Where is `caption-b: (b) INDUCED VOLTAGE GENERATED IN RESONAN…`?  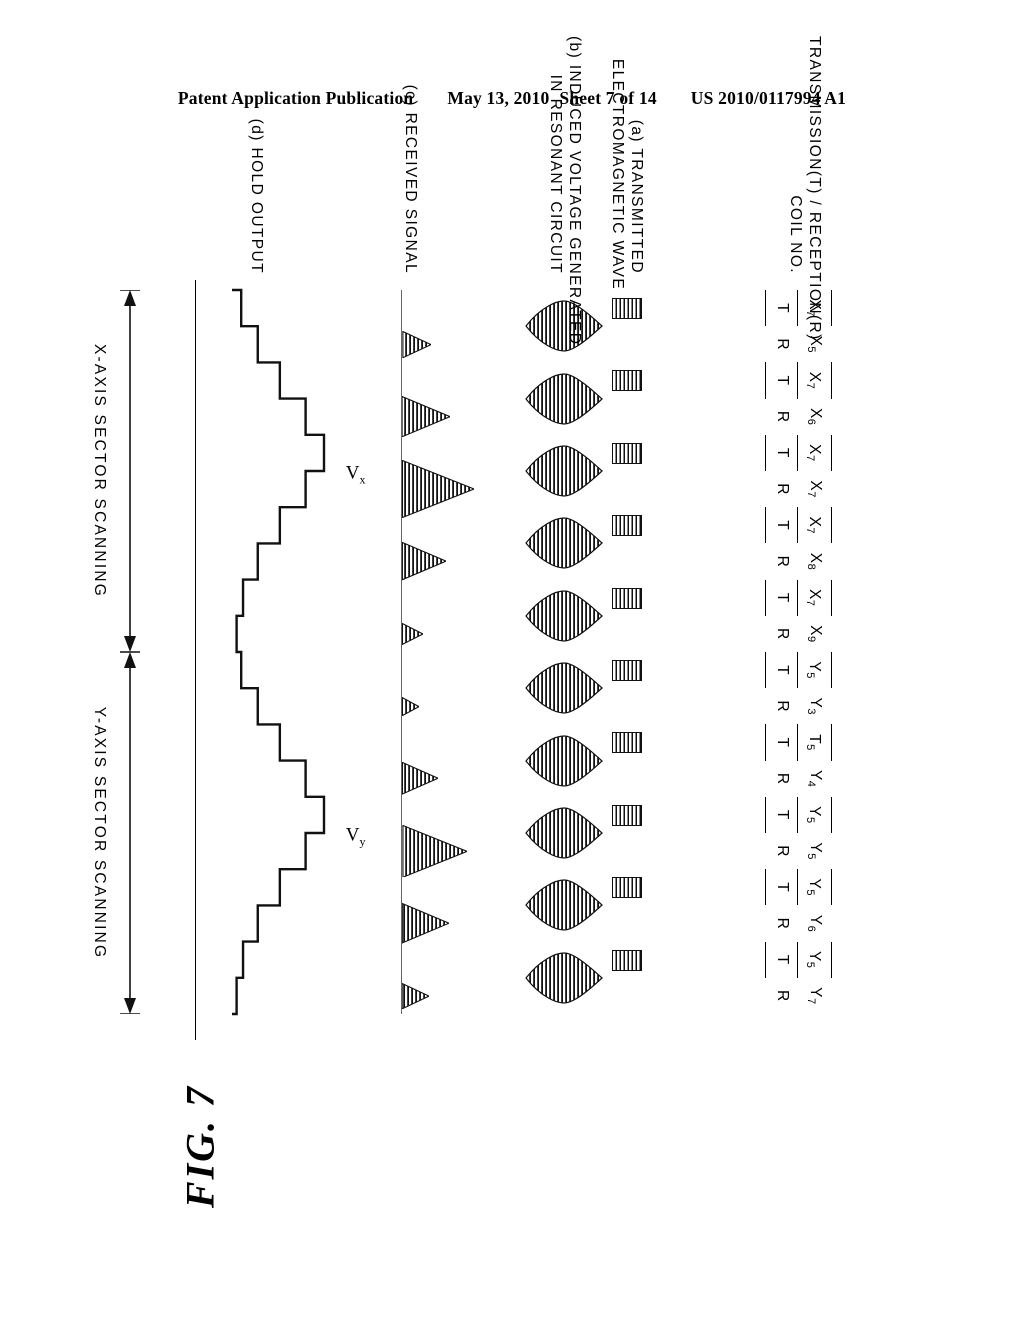 caption-b: (b) INDUCED VOLTAGE GENERATED IN RESONAN… is located at coordinates (565, 191).